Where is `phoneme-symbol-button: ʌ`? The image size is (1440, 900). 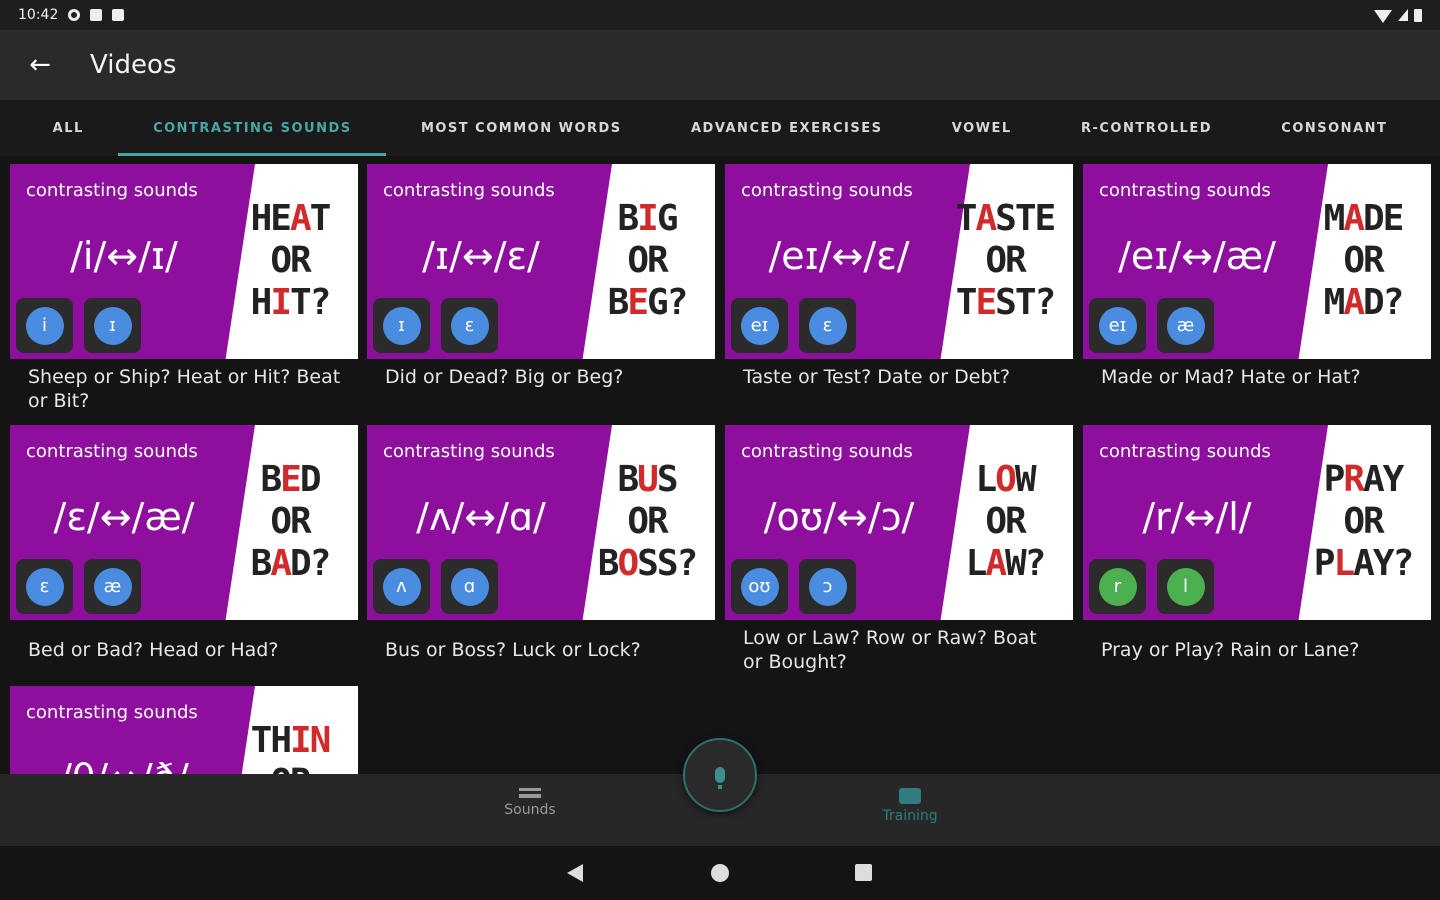 phoneme-symbol-button: ʌ is located at coordinates (401, 586).